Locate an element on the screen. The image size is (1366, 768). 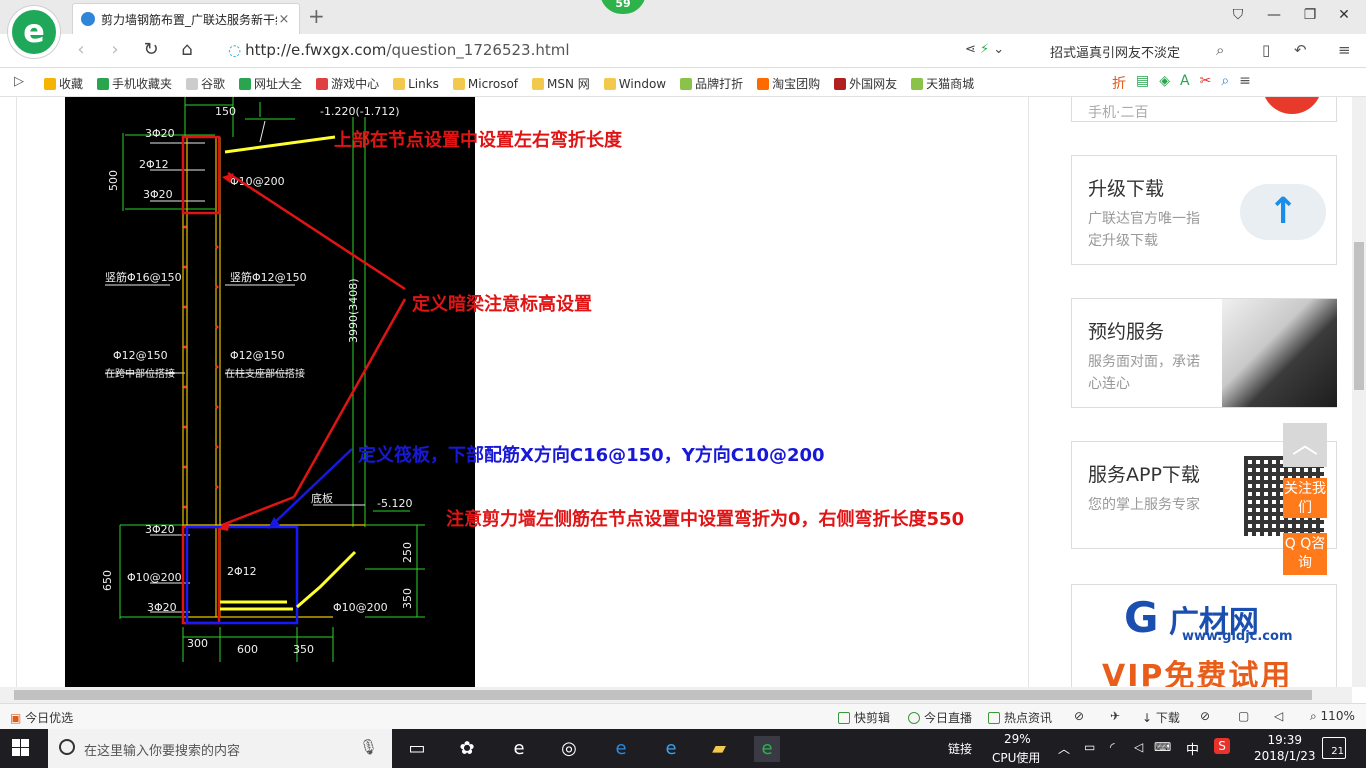
zoom-level: ⌕ 110% is located at coordinates (1332, 716).